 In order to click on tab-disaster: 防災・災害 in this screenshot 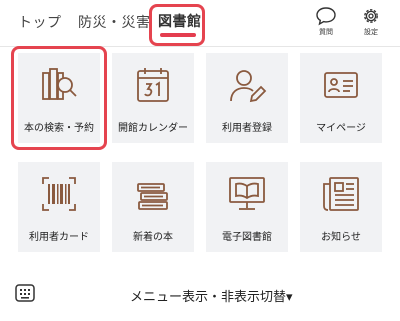, I will do `click(114, 22)`.